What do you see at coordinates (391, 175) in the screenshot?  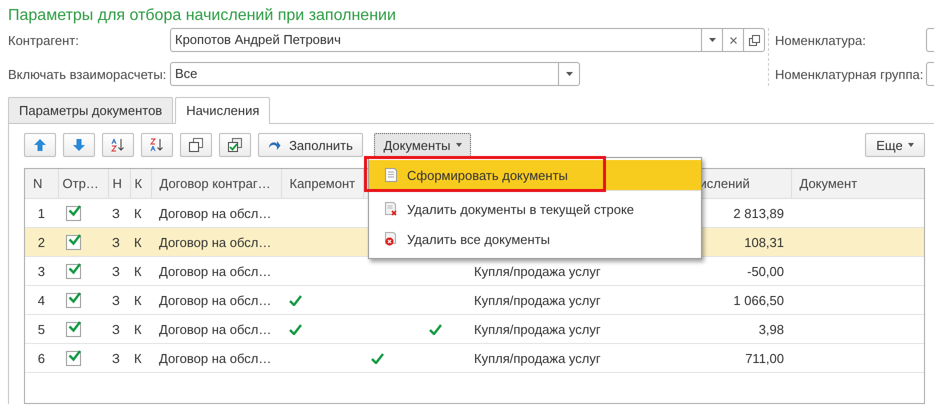 I see `document-icon` at bounding box center [391, 175].